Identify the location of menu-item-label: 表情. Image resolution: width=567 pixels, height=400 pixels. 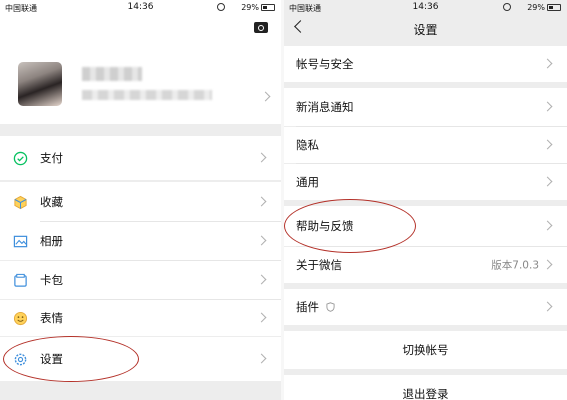
(51, 318).